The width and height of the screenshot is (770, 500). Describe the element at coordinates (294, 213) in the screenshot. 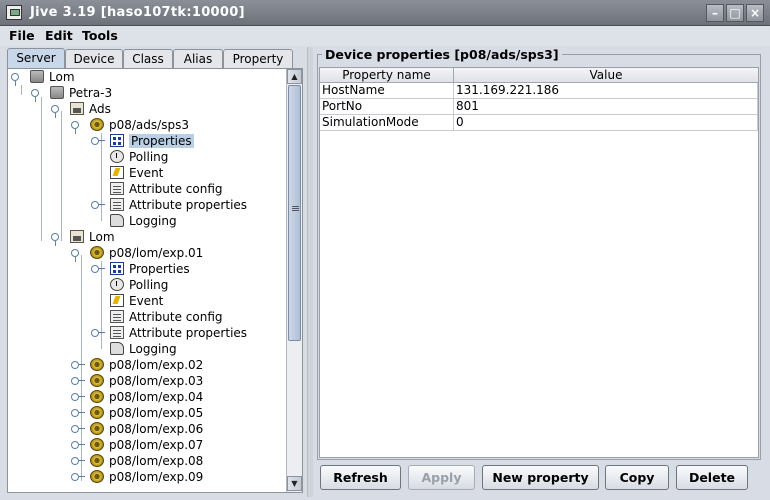

I see `scroll-thumb` at that location.